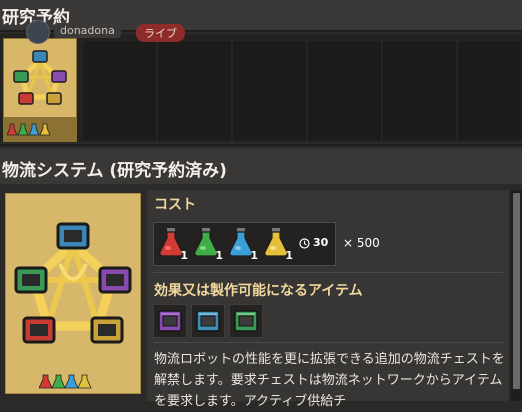 This screenshot has width=522, height=412. Describe the element at coordinates (173, 244) in the screenshot. I see `red-science-pack-cost: 1` at that location.